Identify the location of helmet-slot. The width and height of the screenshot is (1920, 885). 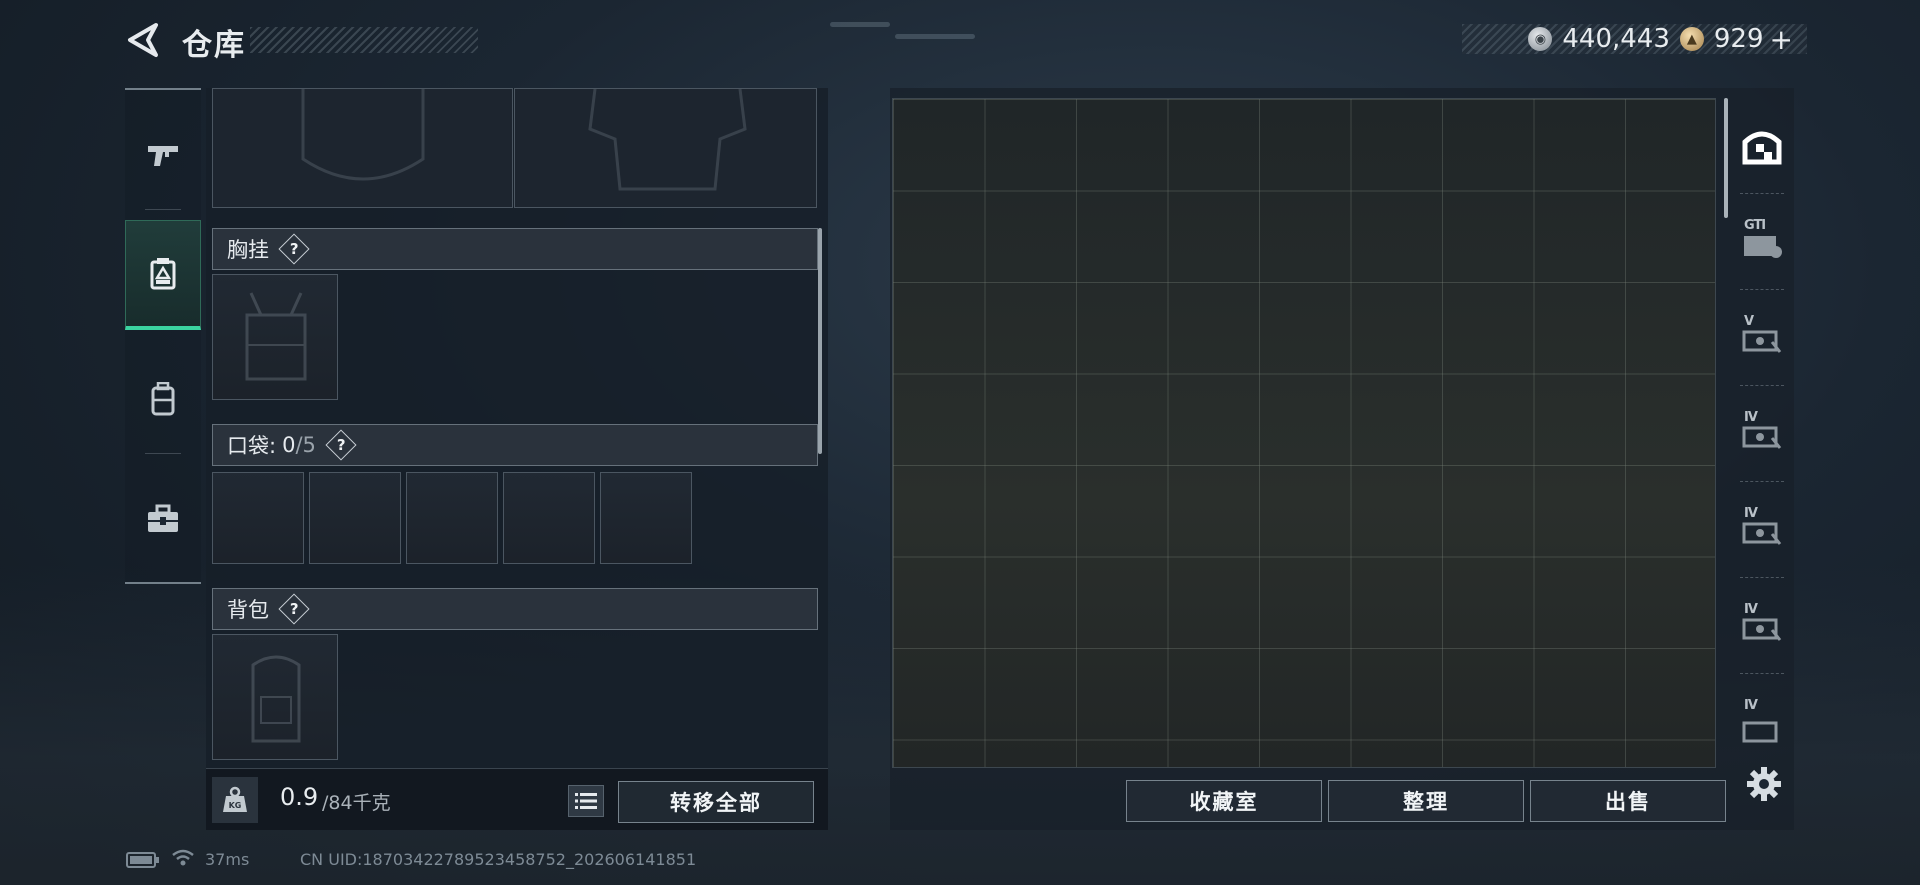
(665, 148).